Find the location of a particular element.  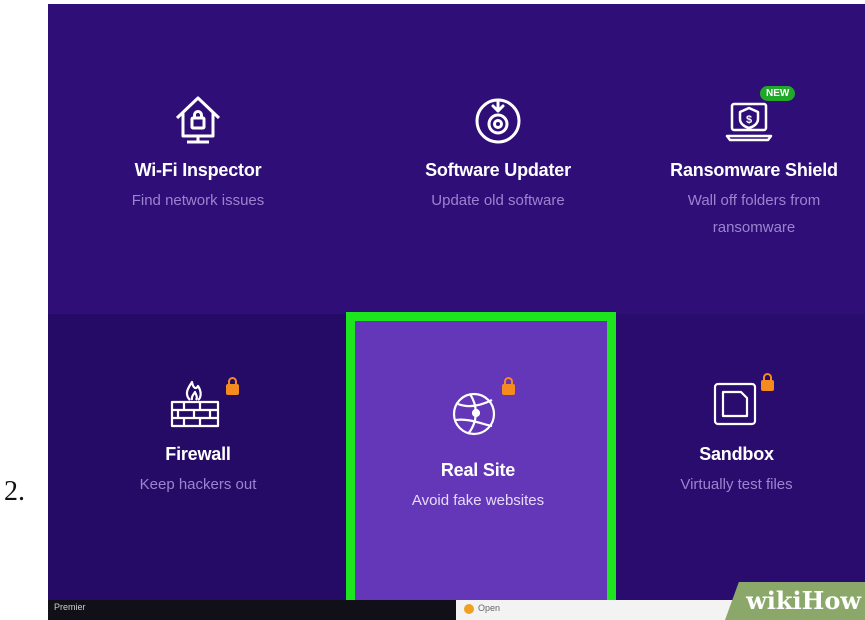

tile-subtitle: Keep hackers out is located at coordinates (198, 484).